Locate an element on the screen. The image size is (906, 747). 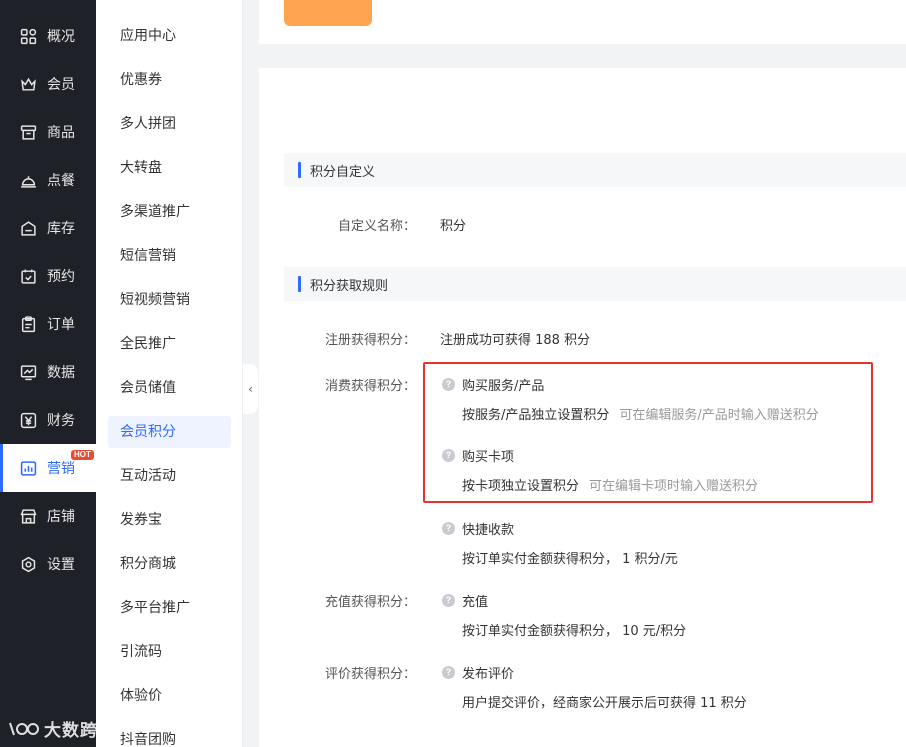
watermark: 大数跨境 is located at coordinates (62, 728).